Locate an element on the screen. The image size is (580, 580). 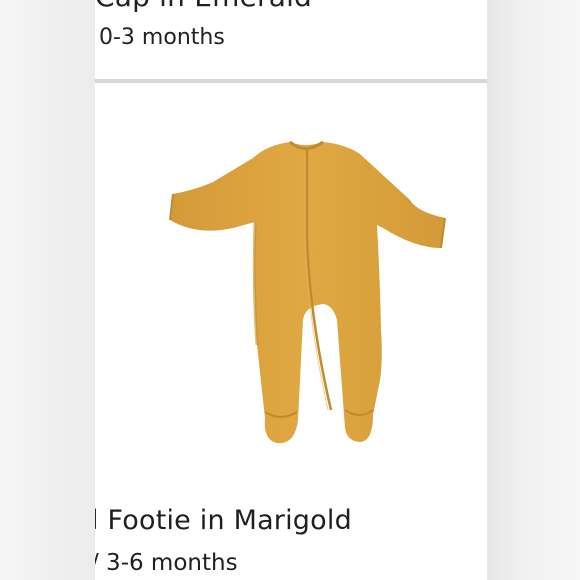
listing-divider is located at coordinates (291, 81).